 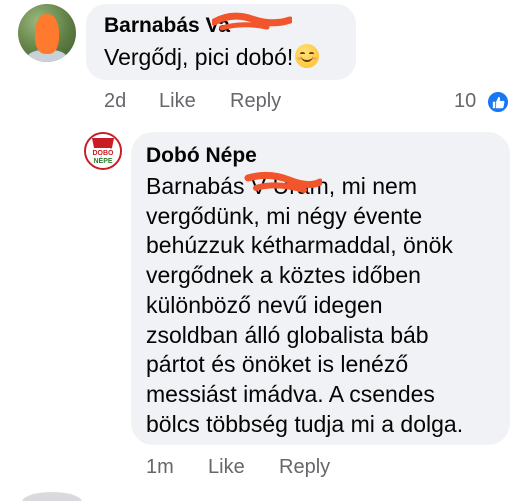 I want to click on reply-line: vergődnek a köztes időben, so click(x=283, y=275).